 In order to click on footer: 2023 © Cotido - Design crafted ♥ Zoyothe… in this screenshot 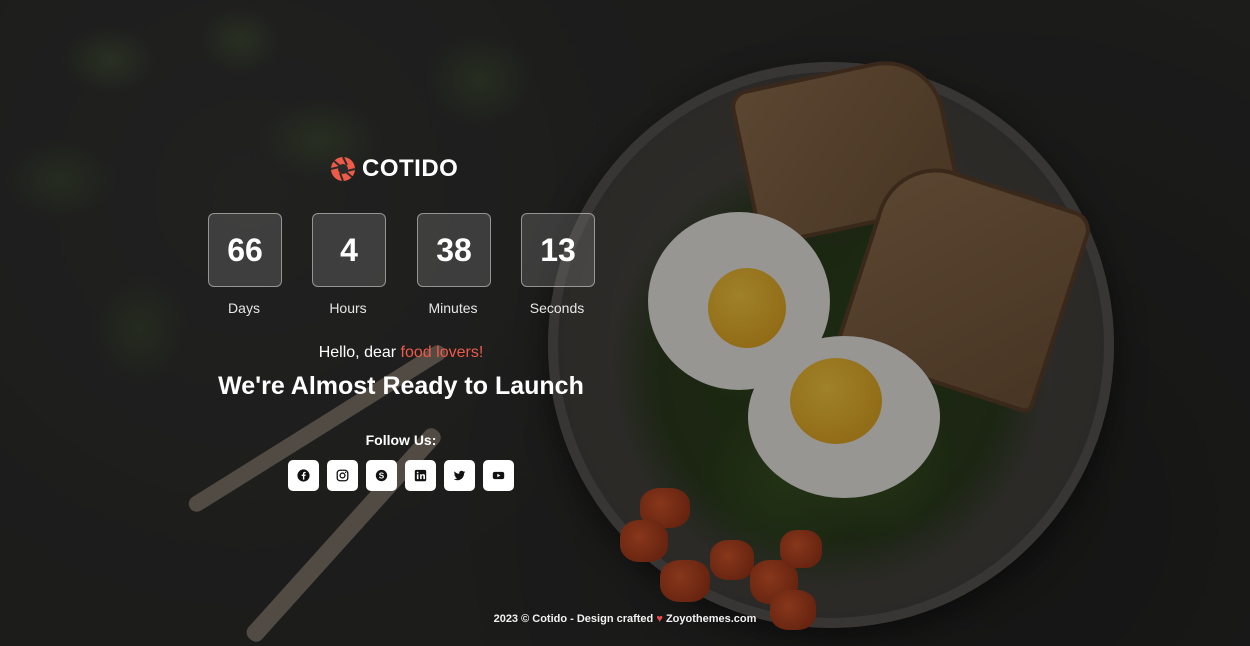, I will do `click(625, 619)`.